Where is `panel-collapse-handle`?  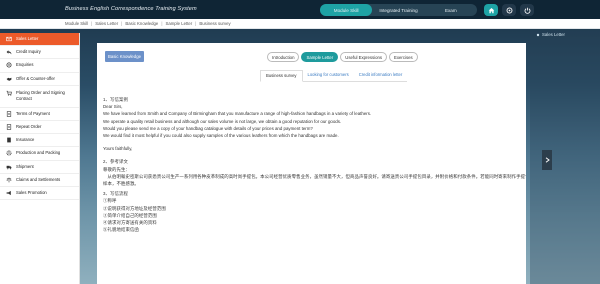
panel-collapse-handle is located at coordinates (547, 160).